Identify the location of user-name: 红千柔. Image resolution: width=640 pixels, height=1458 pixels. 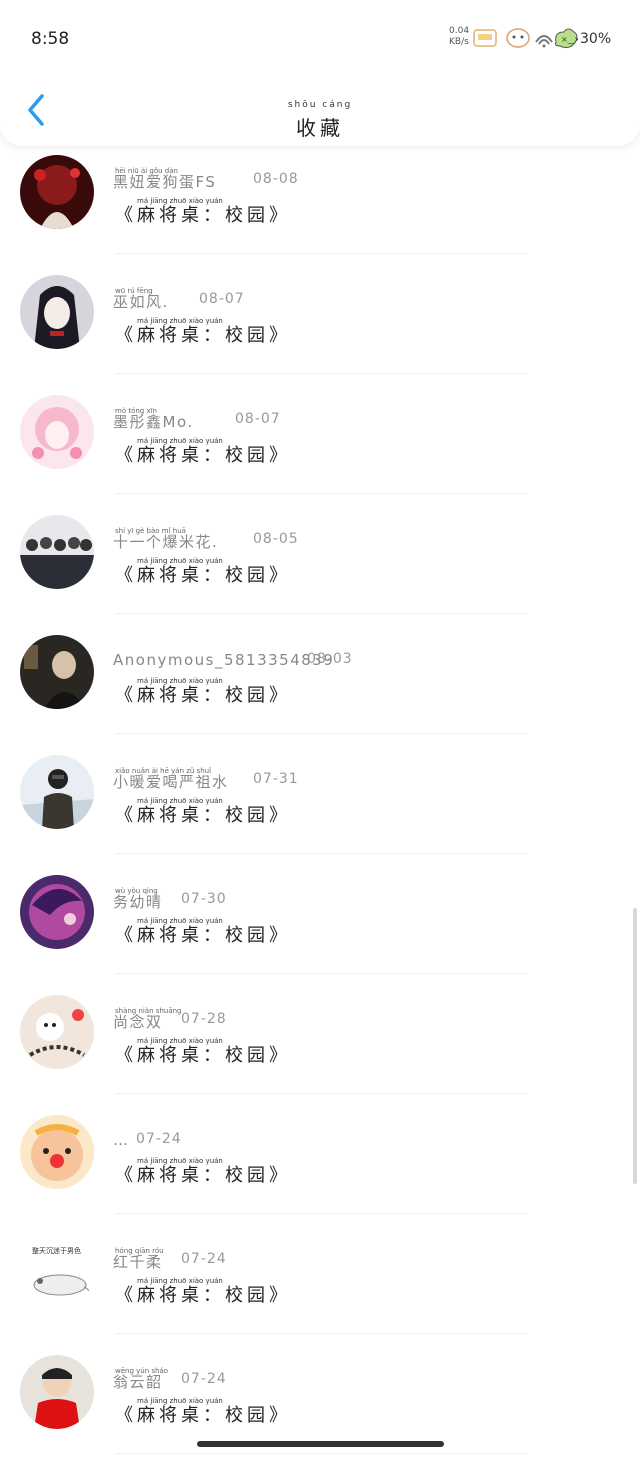
(138, 1261).